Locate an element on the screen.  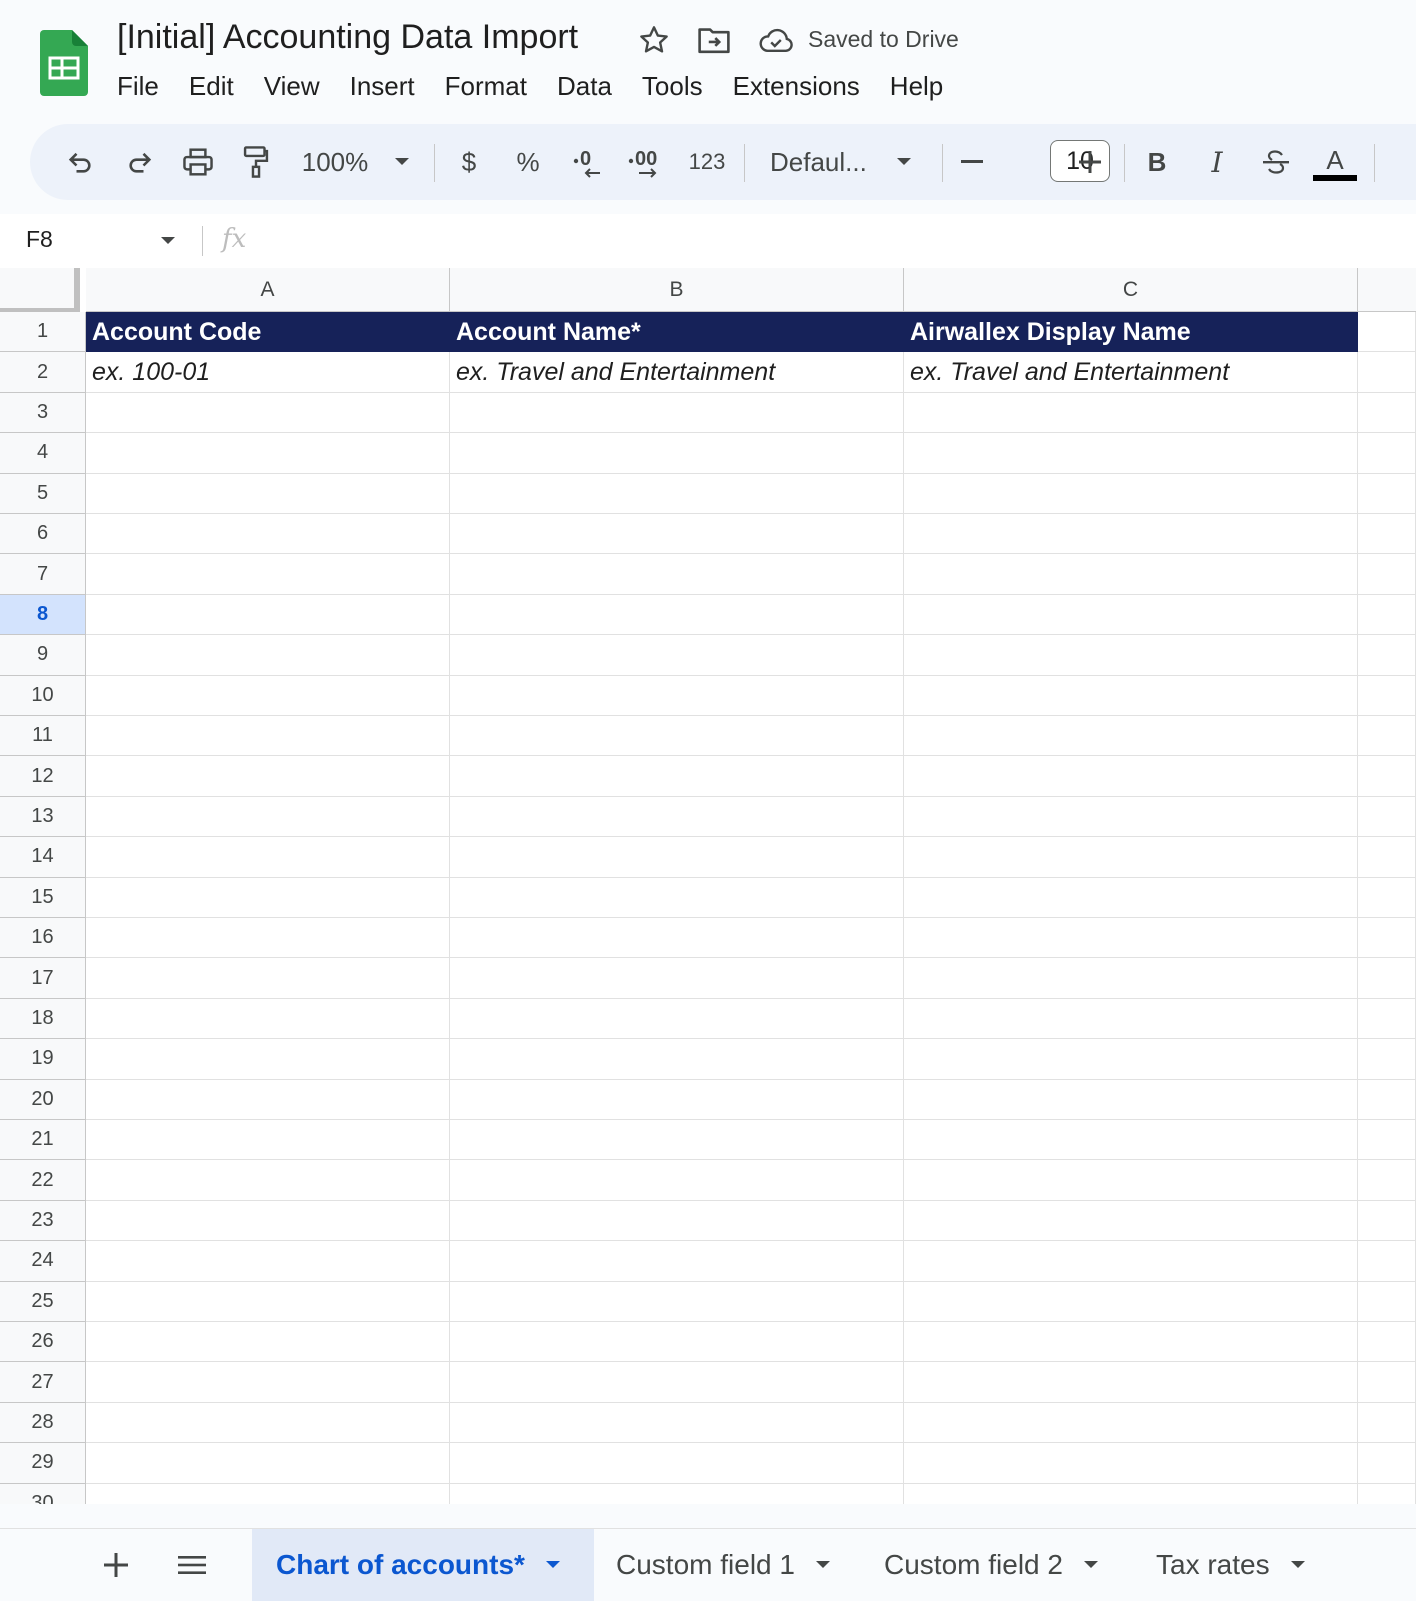
redo-button is located at coordinates (140, 162).